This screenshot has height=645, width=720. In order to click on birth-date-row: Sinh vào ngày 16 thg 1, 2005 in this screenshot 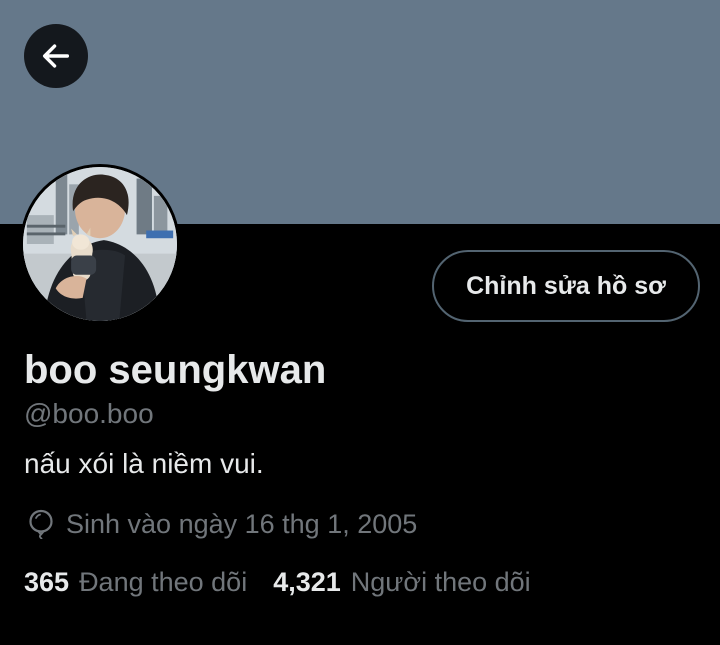, I will do `click(222, 524)`.